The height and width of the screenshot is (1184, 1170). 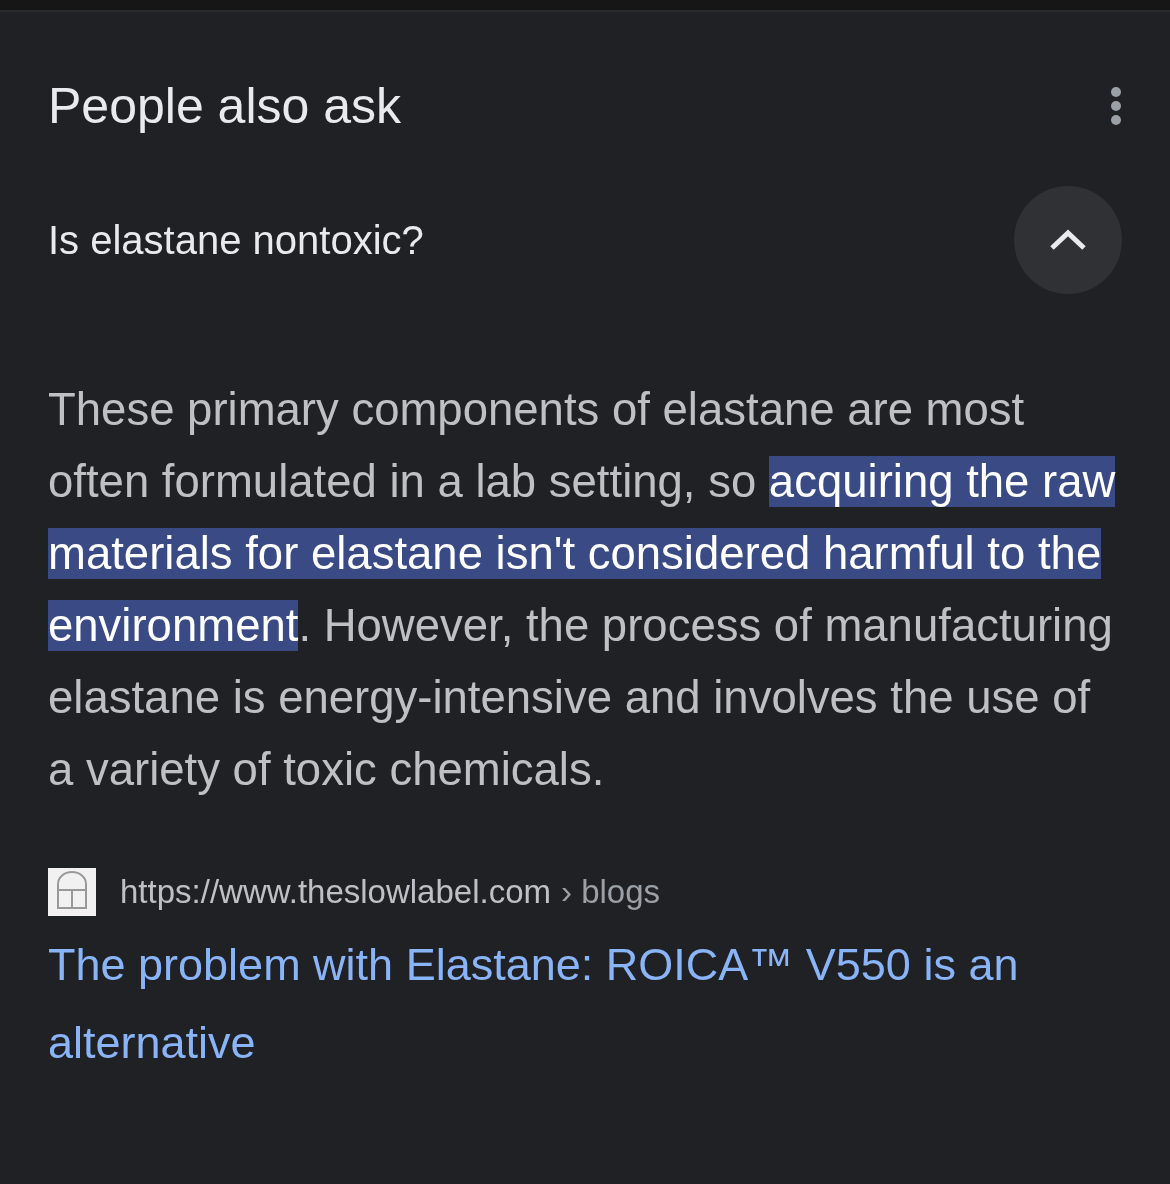 I want to click on site-favicon-icon, so click(x=72, y=892).